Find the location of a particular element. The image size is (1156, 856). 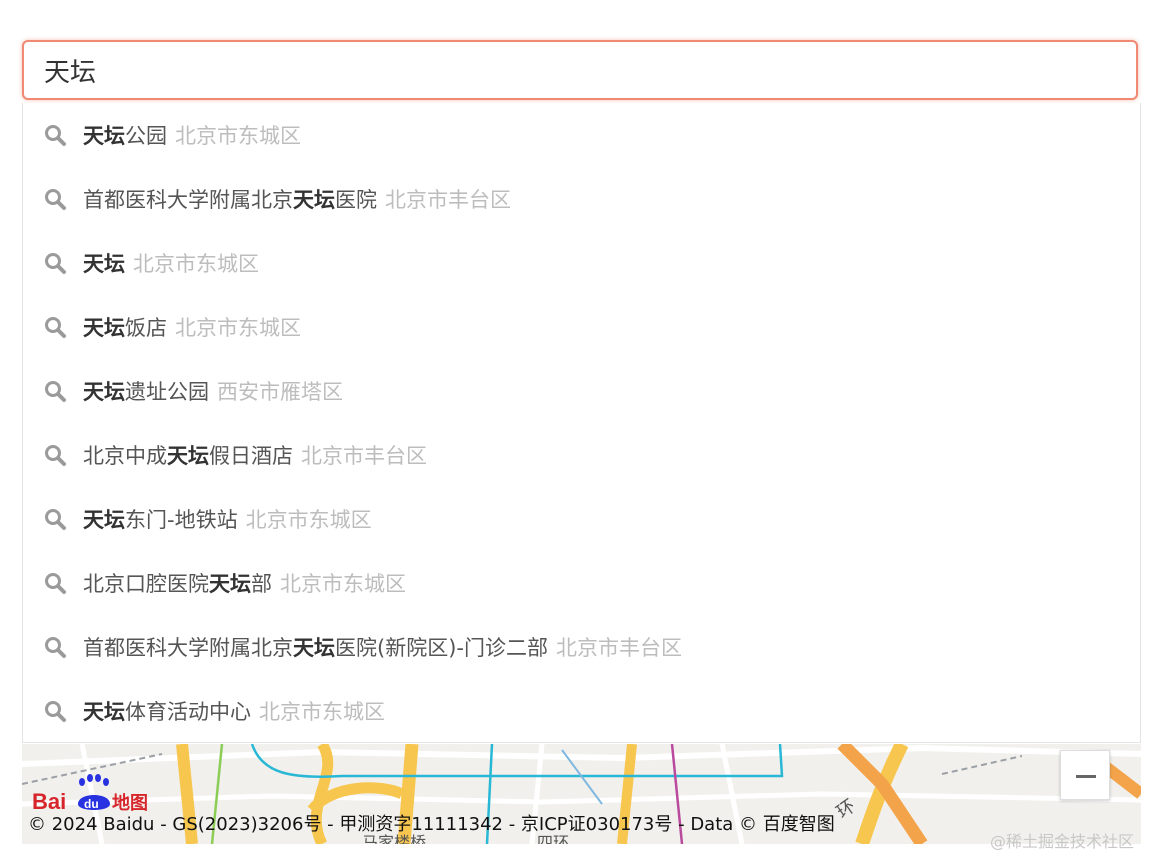

suggestion-name: 天坛饭店 is located at coordinates (125, 328).